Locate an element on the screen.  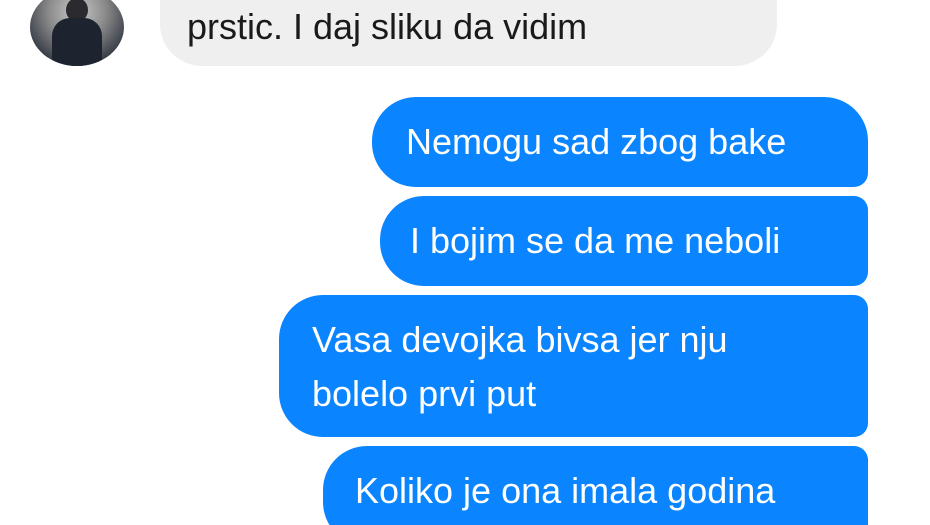
outgoing-message-bubble-4: Koliko je ona imala godina is located at coordinates (595, 485).